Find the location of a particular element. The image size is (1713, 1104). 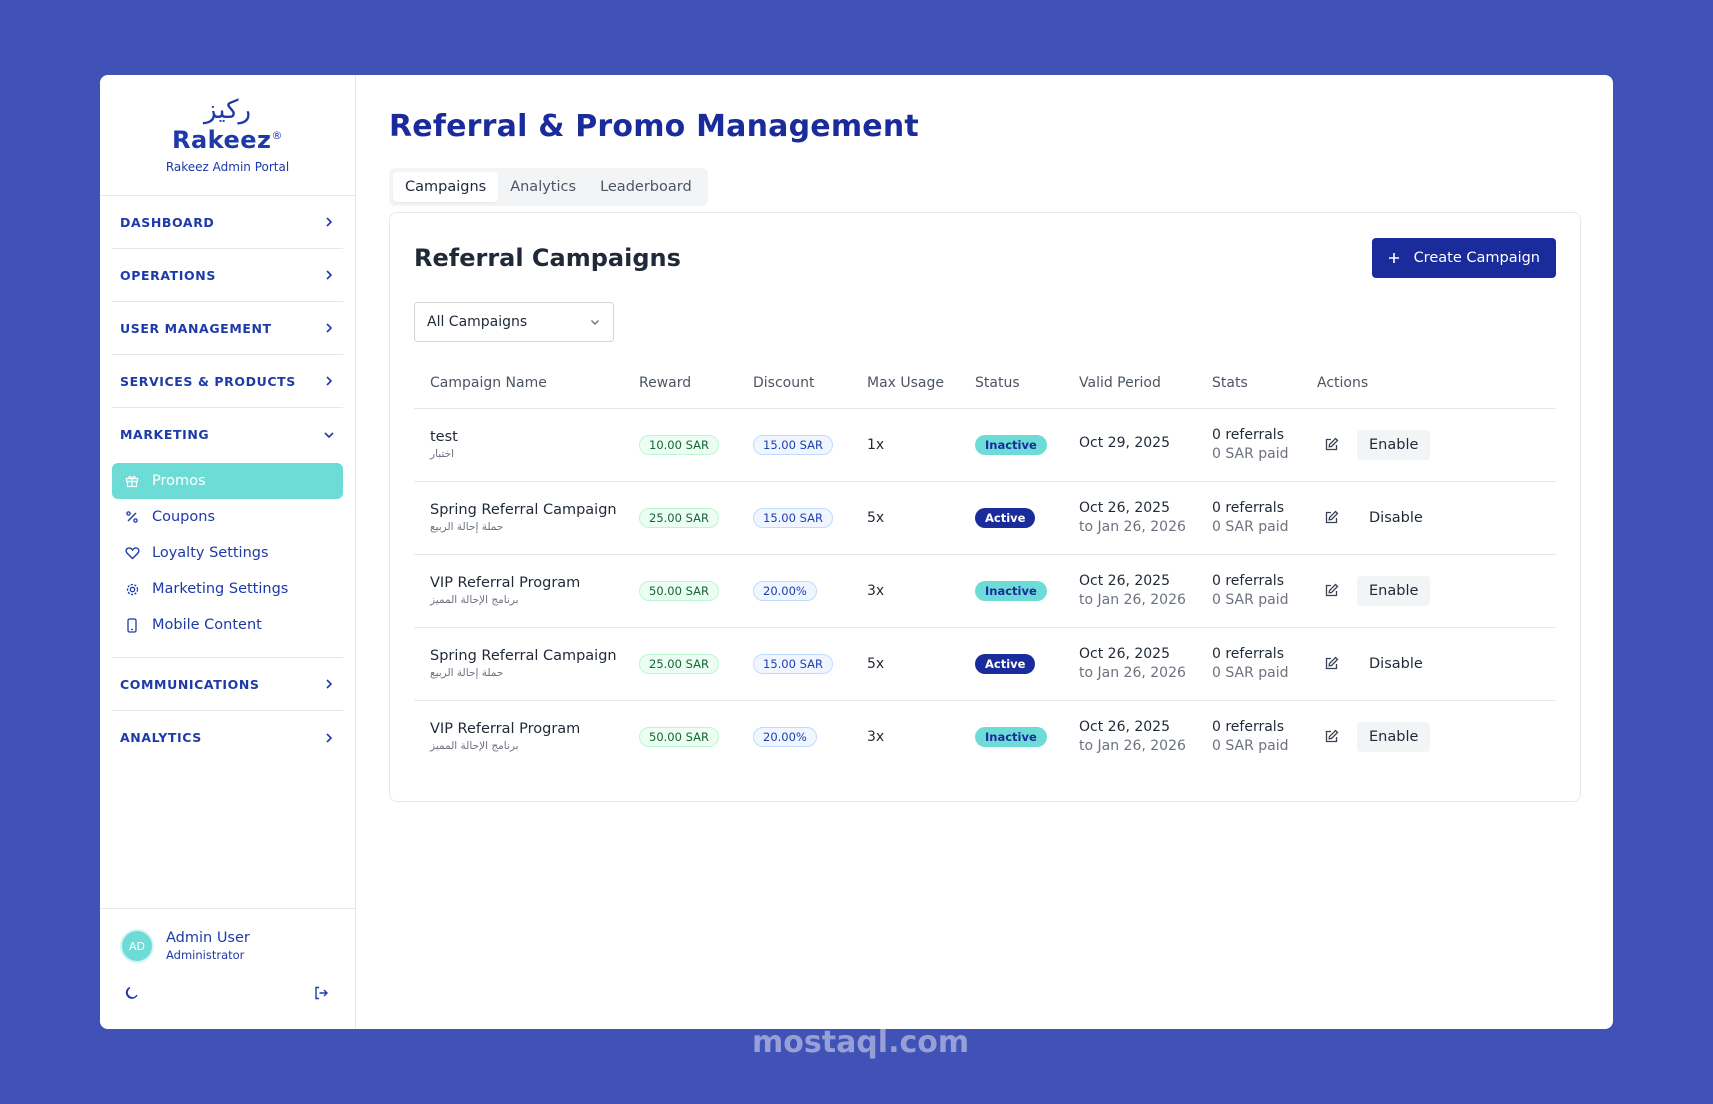

chevron-down-icon is located at coordinates (329, 434).